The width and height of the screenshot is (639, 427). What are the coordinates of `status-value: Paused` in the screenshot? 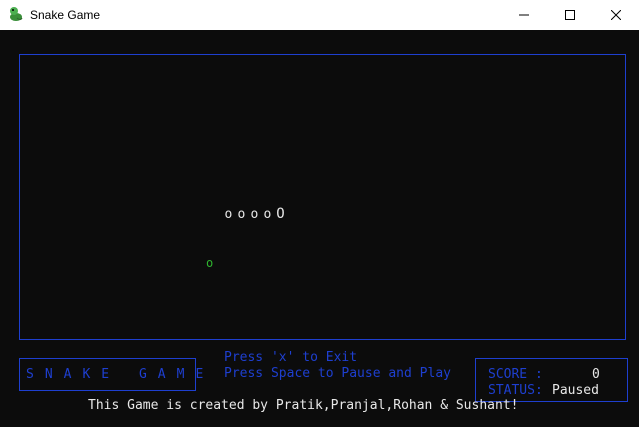 It's located at (575, 390).